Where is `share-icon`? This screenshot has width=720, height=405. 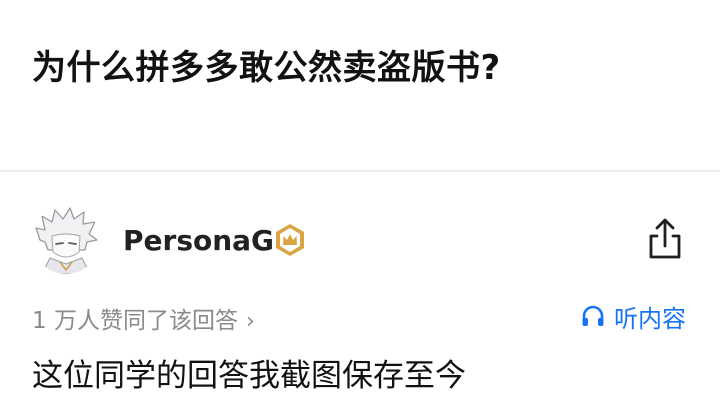 share-icon is located at coordinates (665, 238).